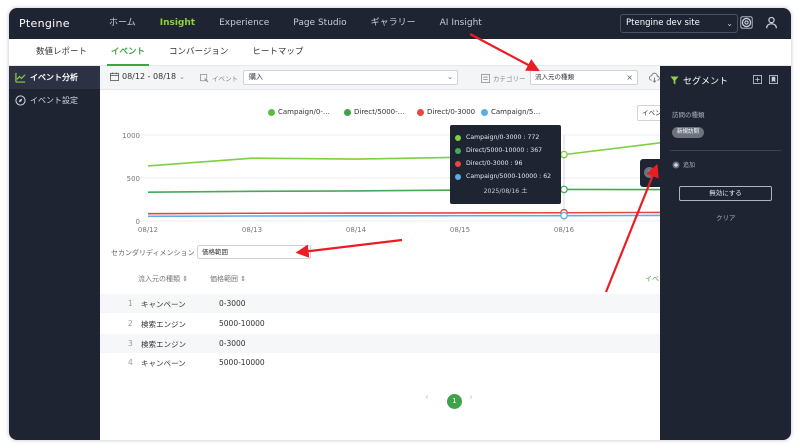 The height and width of the screenshot is (448, 800). I want to click on y-tick-label: 1000, so click(131, 136).